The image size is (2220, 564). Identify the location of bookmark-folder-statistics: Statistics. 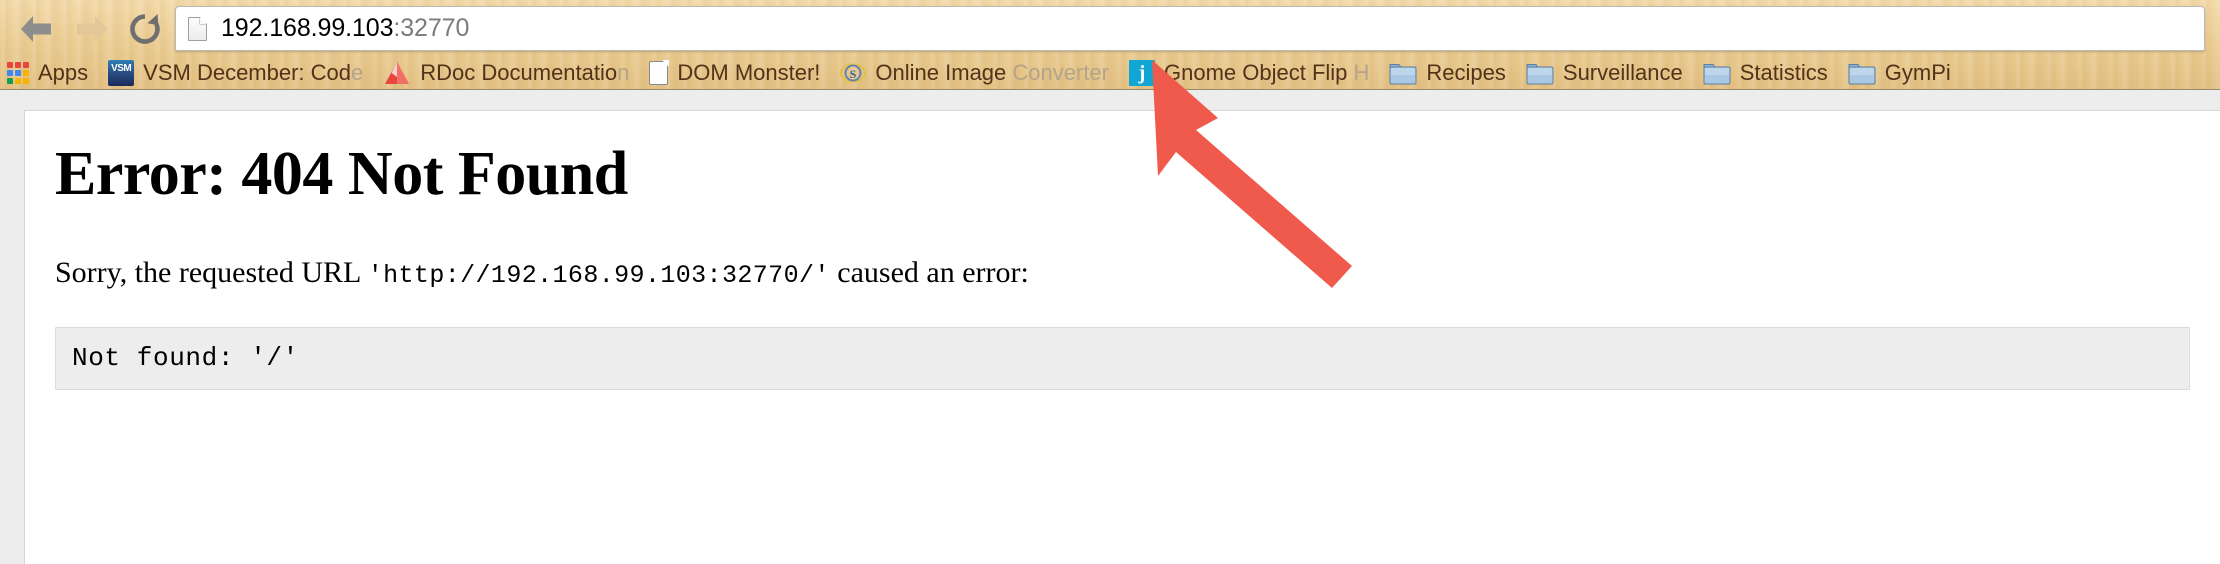
(1765, 73).